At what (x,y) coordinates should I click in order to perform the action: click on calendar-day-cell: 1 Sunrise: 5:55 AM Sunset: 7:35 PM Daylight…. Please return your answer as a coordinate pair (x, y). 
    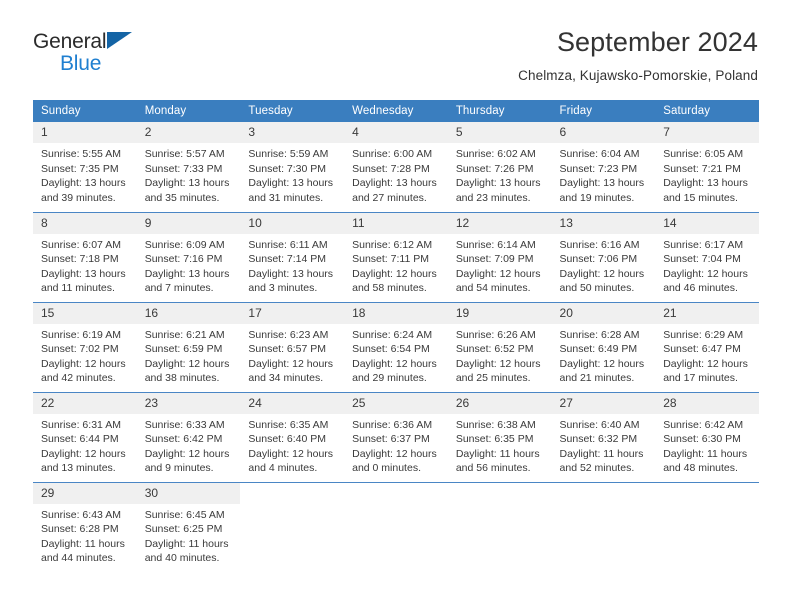
    Looking at the image, I should click on (85, 167).